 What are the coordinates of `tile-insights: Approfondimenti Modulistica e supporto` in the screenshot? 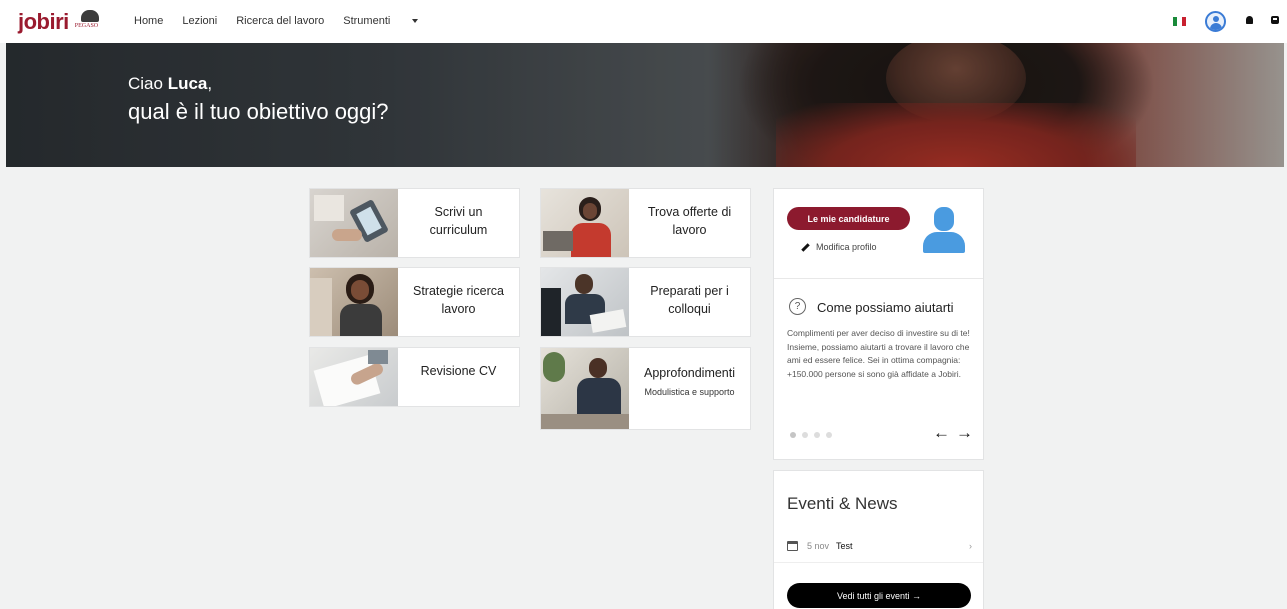 It's located at (645, 388).